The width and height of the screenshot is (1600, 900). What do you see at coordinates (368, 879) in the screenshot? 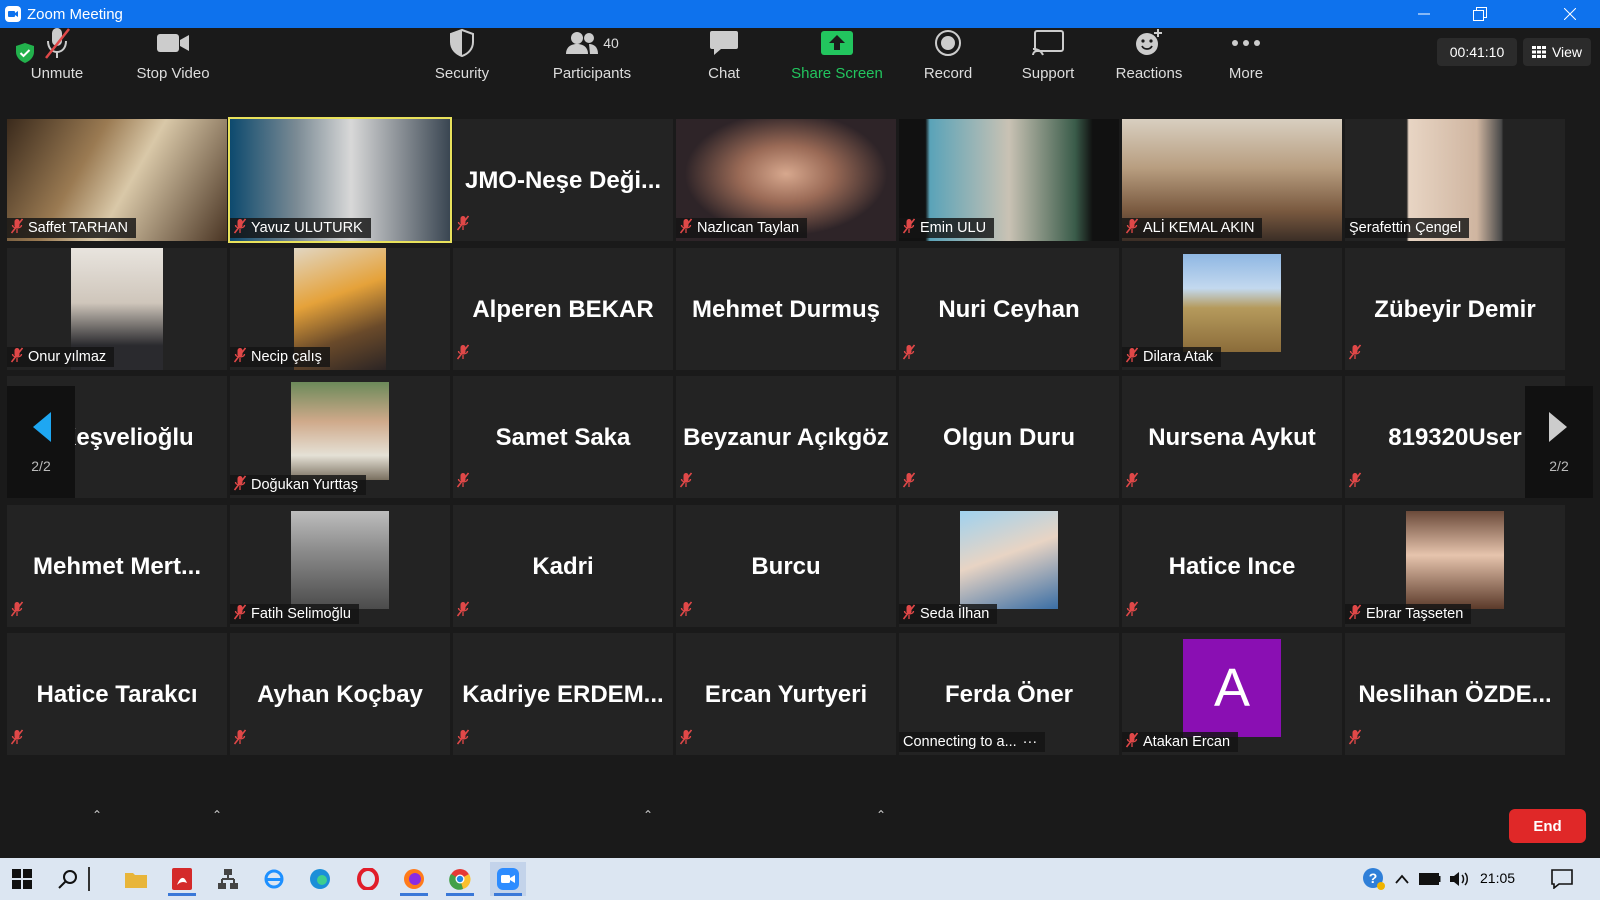
I see `taskbar-opera` at bounding box center [368, 879].